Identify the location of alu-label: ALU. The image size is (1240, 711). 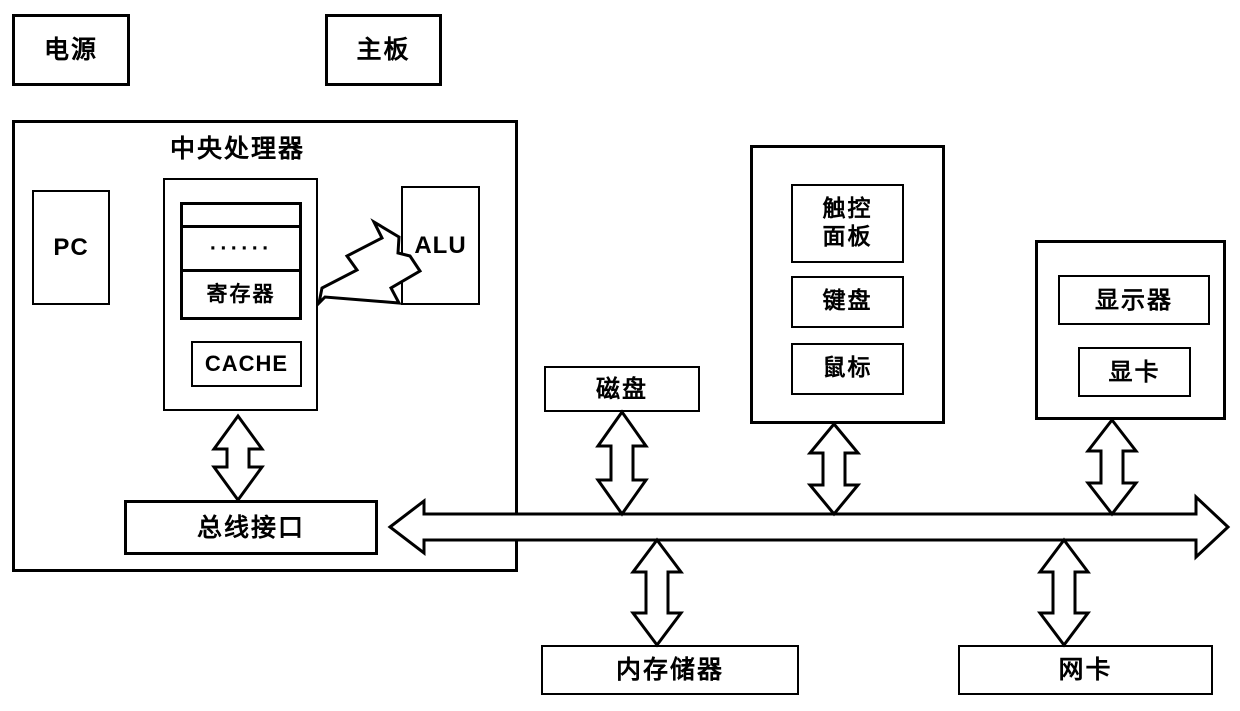
(440, 245).